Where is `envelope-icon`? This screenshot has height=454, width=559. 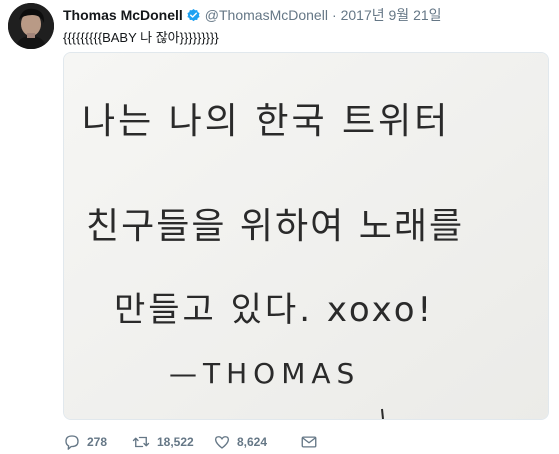
envelope-icon is located at coordinates (309, 442).